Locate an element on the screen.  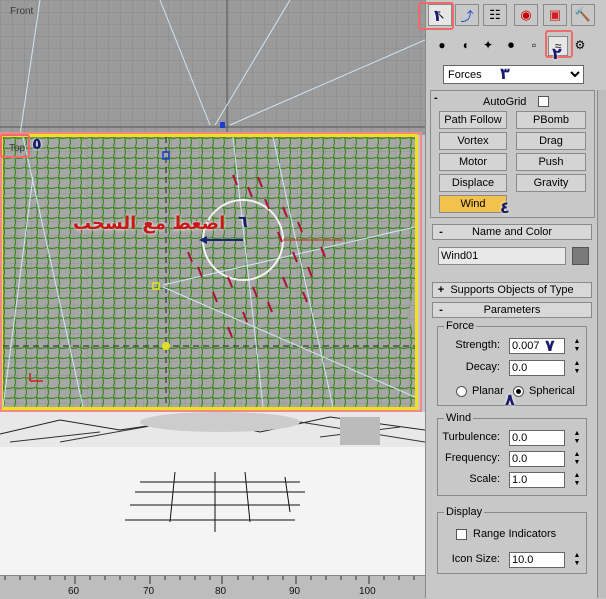
name-and-color-header: - Name and Color is located at coordinates (512, 232).